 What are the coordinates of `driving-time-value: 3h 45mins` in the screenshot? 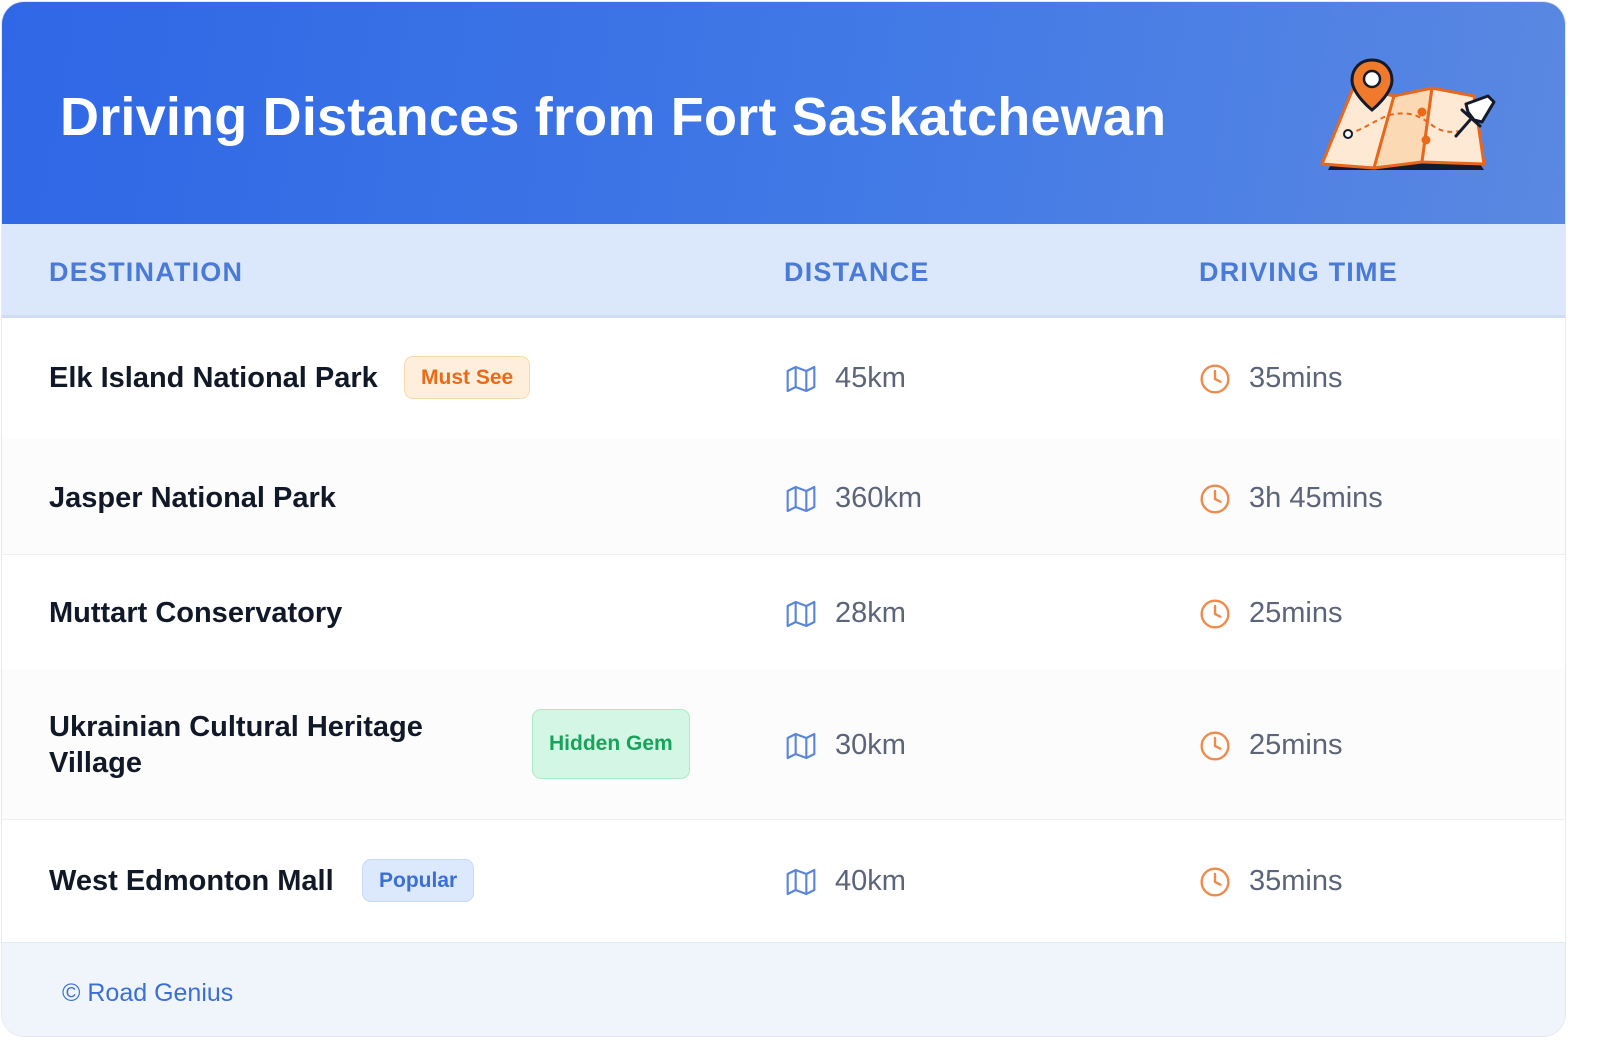 It's located at (1316, 498).